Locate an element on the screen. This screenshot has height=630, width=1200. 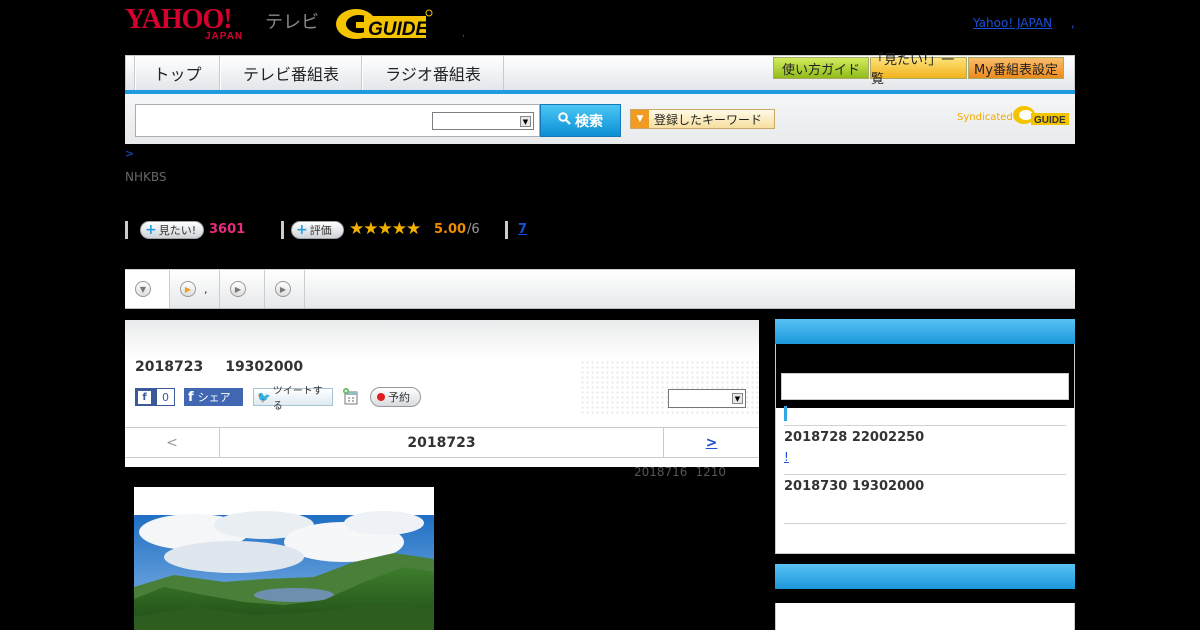
gguide-logo: GUIDE is located at coordinates (384, 24).